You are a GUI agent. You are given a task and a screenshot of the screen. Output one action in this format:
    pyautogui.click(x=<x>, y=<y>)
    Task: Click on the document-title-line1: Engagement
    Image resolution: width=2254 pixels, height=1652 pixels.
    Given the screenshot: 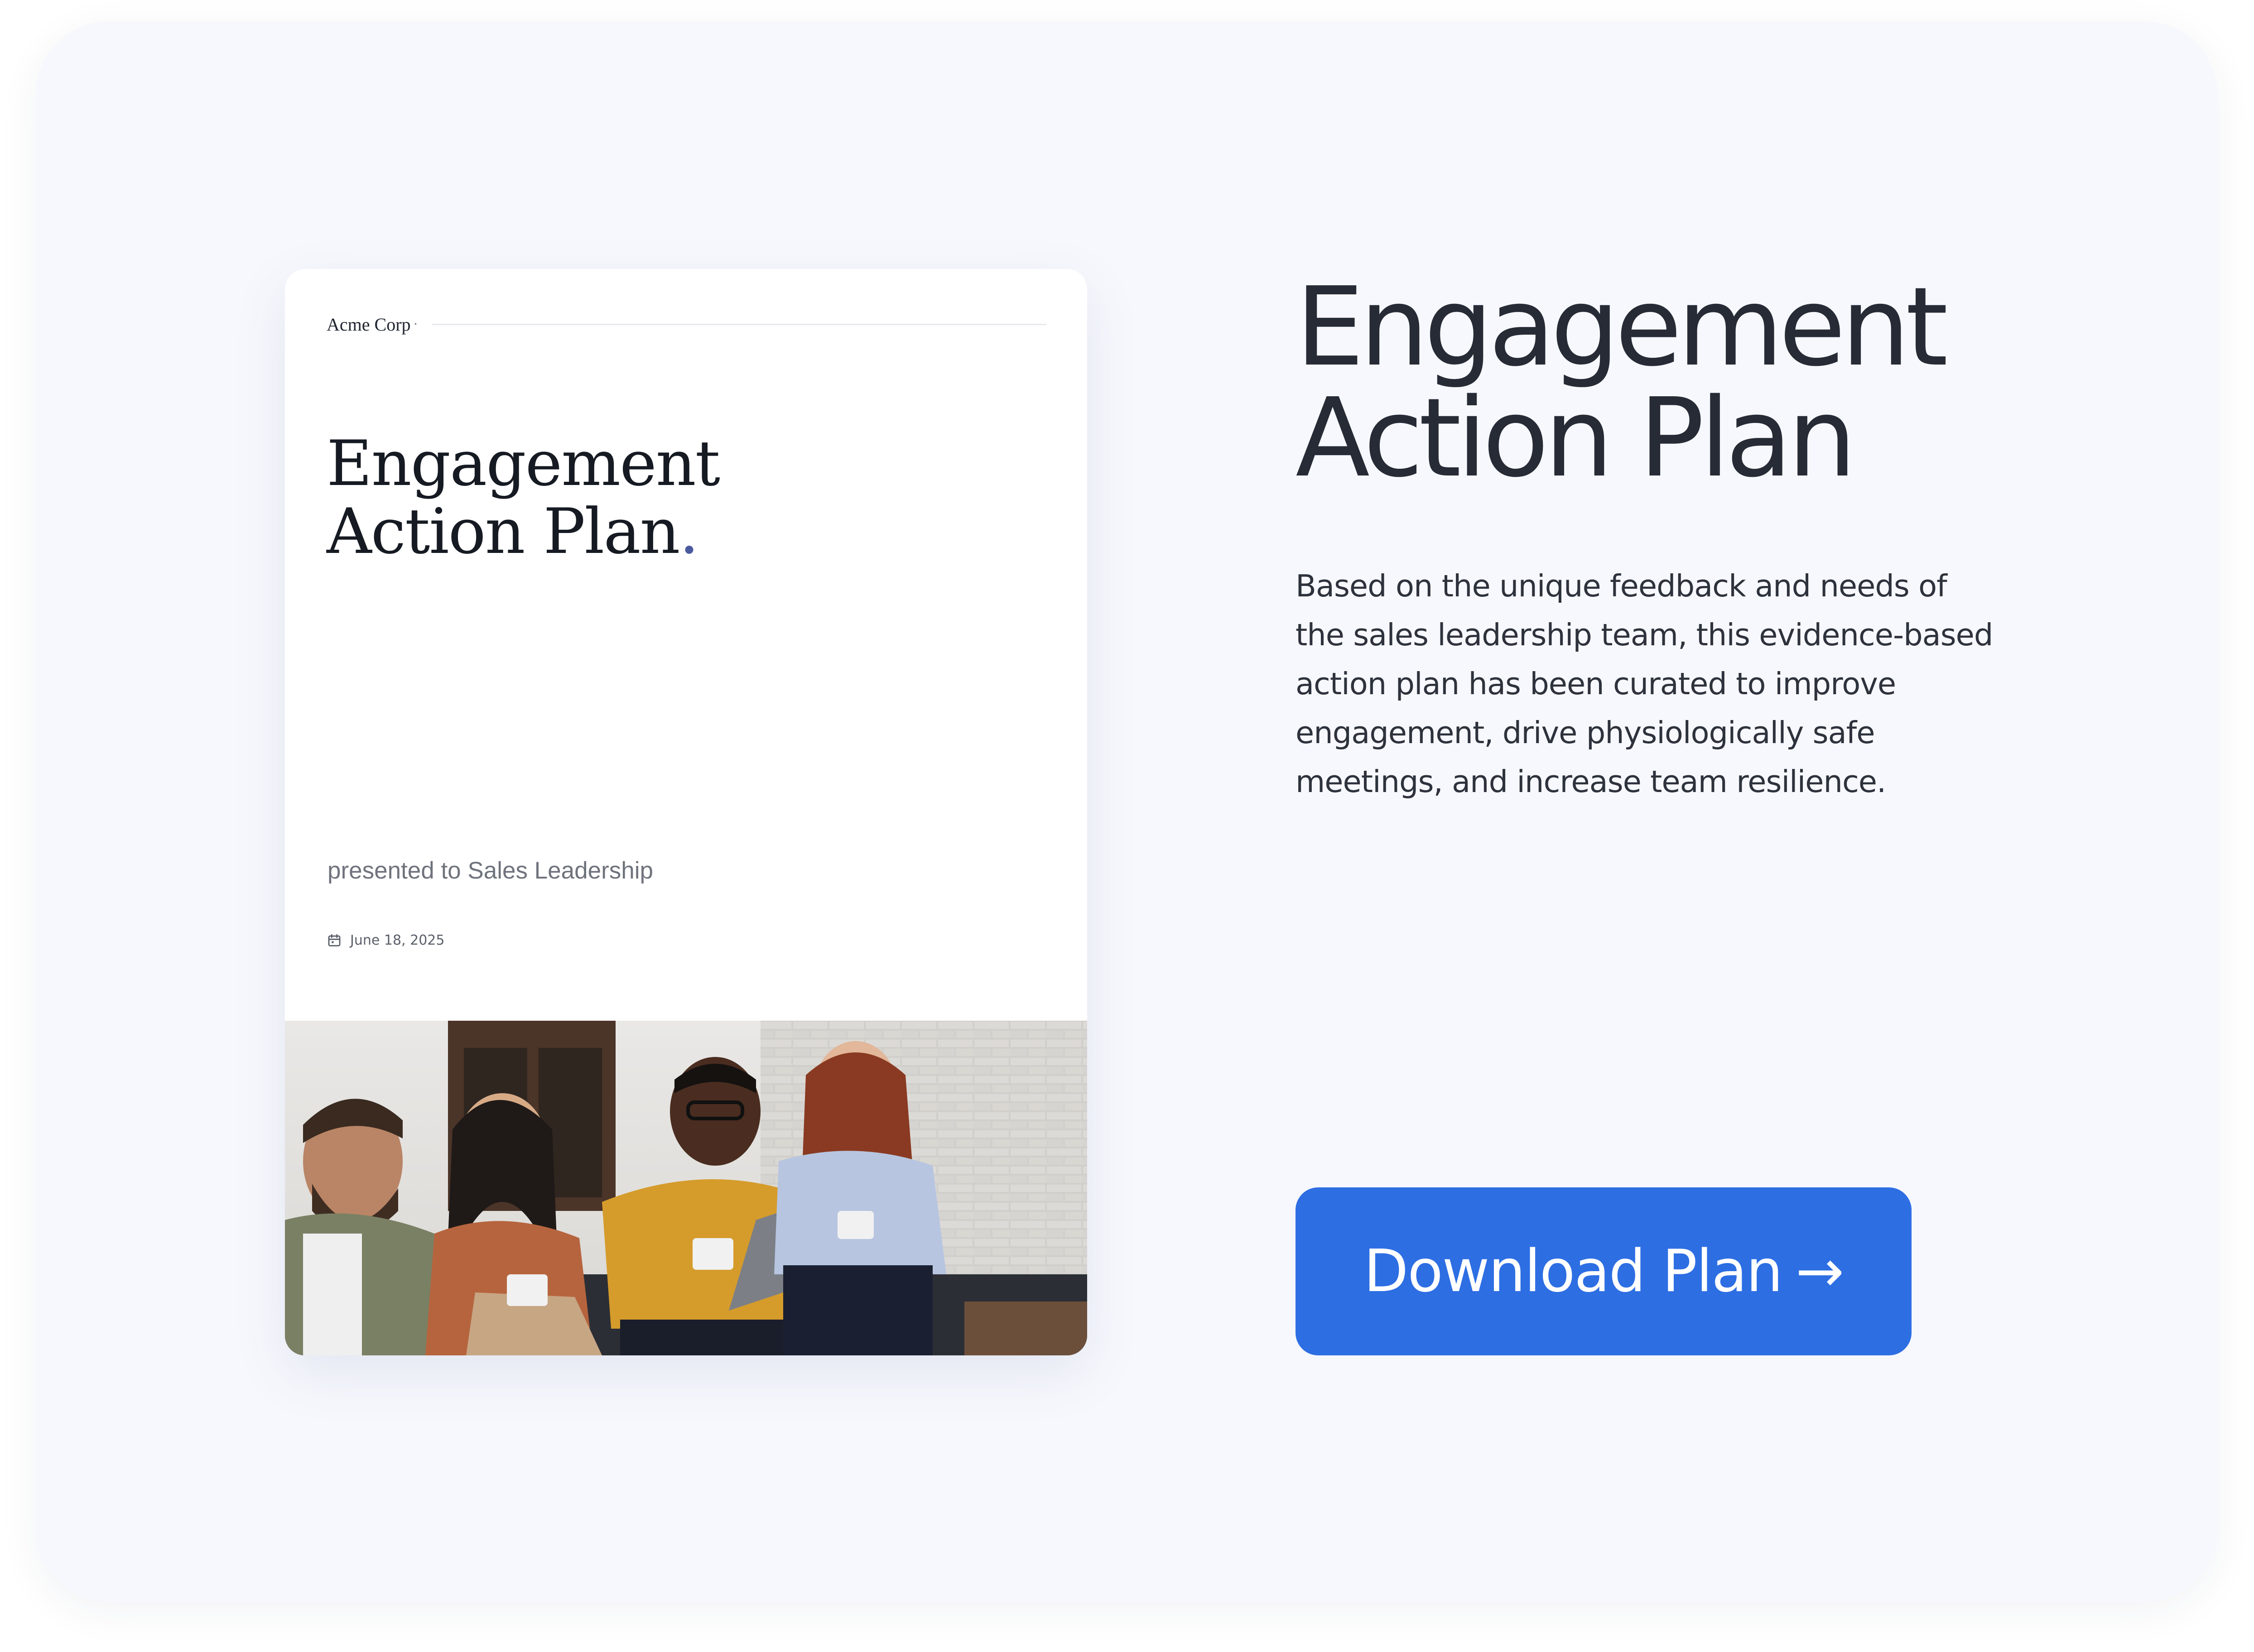 What is the action you would take?
    pyautogui.click(x=523, y=463)
    